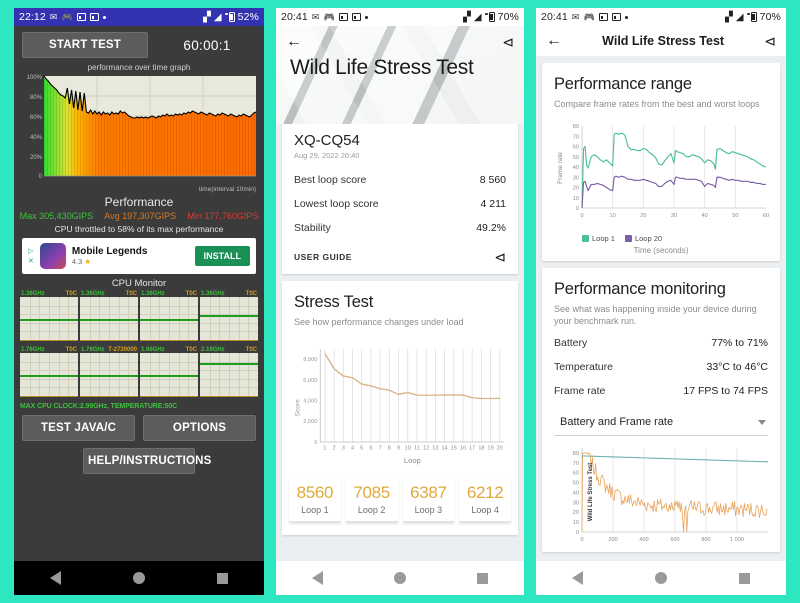 The height and width of the screenshot is (603, 800). What do you see at coordinates (371, 500) in the screenshot?
I see `loop-score-card: 7085 Loop 2` at bounding box center [371, 500].